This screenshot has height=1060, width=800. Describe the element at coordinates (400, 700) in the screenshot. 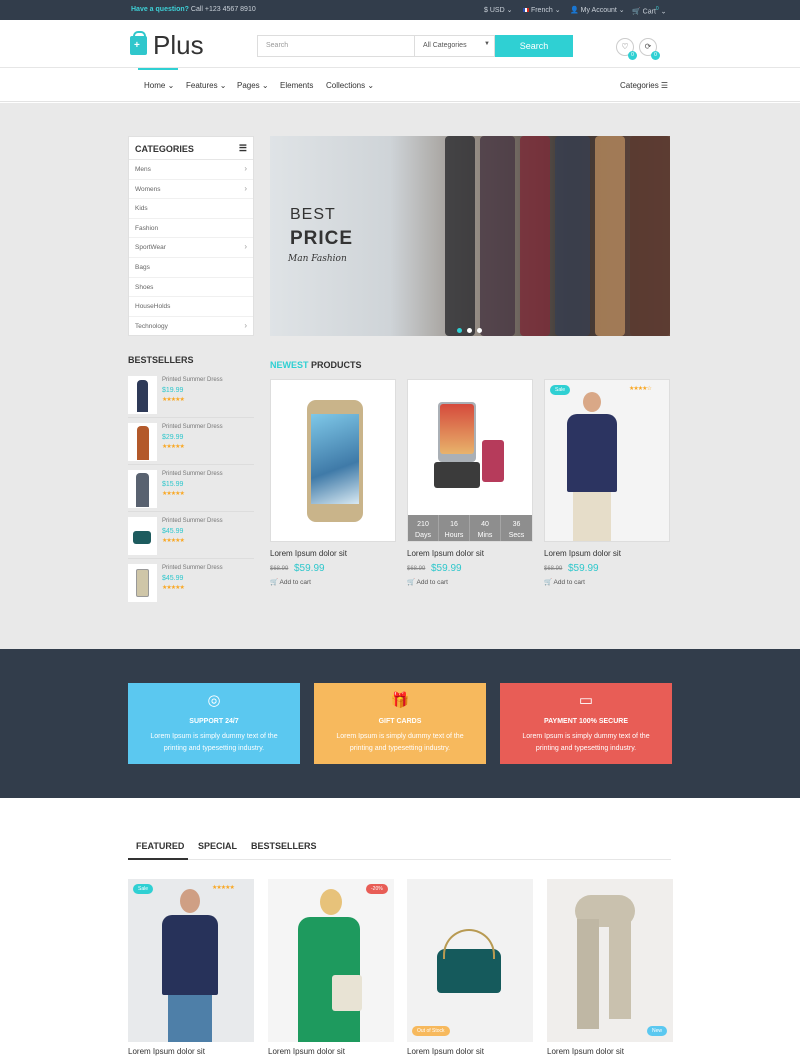

I see `gift-icon: 🎁` at that location.